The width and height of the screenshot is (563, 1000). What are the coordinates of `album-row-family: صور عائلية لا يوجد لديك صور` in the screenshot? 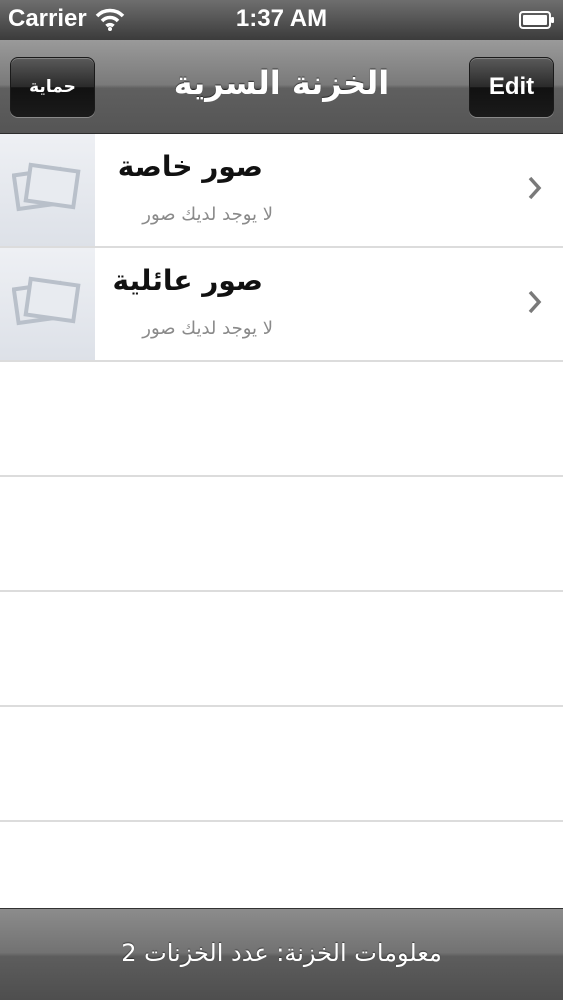 It's located at (281, 305).